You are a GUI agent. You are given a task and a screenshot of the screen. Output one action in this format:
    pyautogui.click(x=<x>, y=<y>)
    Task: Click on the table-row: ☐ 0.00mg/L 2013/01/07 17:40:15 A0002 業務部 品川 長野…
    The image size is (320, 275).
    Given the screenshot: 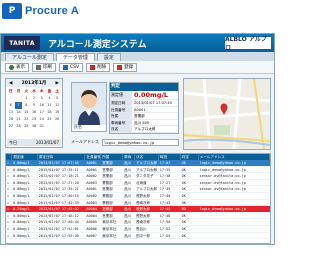 What is the action you would take?
    pyautogui.click(x=138, y=196)
    